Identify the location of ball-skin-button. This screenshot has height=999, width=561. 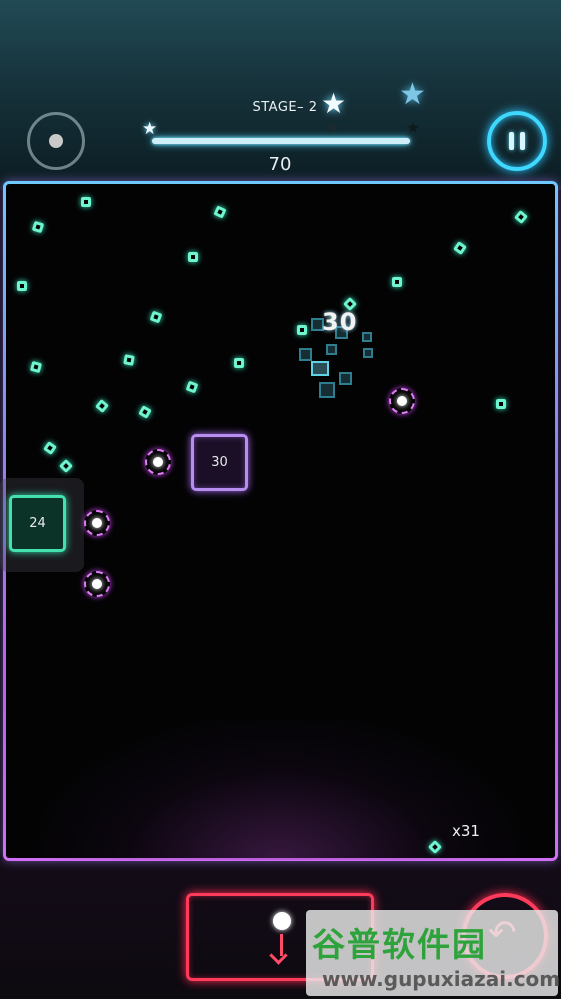
(56, 141).